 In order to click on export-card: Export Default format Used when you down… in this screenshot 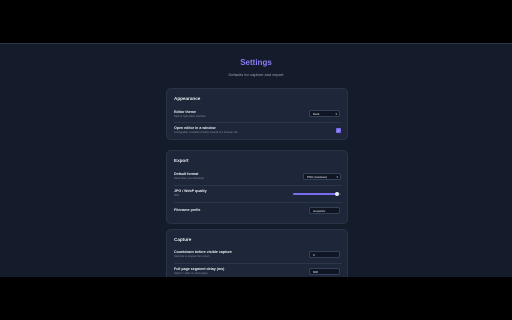, I will do `click(257, 187)`.